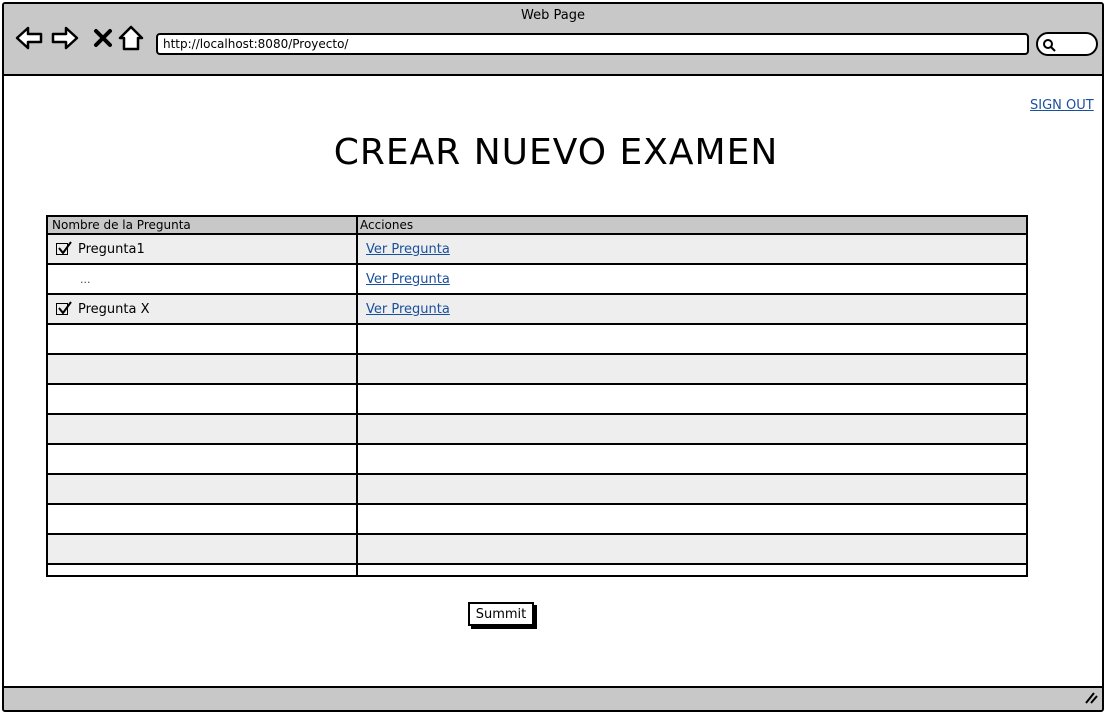 The width and height of the screenshot is (1108, 716). I want to click on column-header-actions: Acciones, so click(387, 225).